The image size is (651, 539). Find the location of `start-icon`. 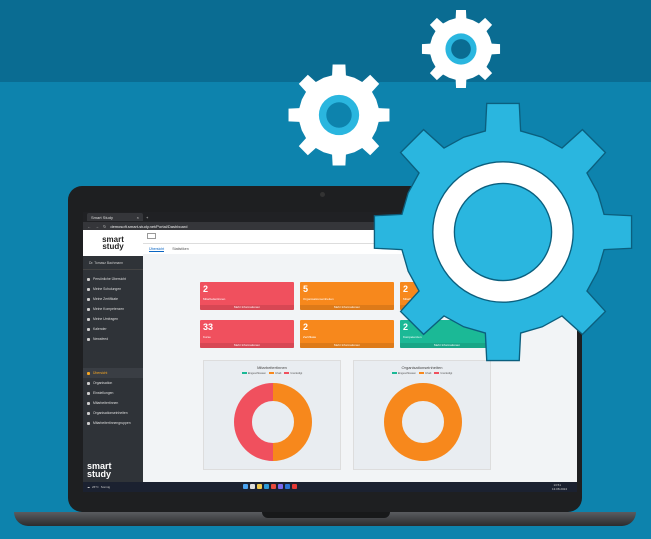

start-icon is located at coordinates (245, 486).